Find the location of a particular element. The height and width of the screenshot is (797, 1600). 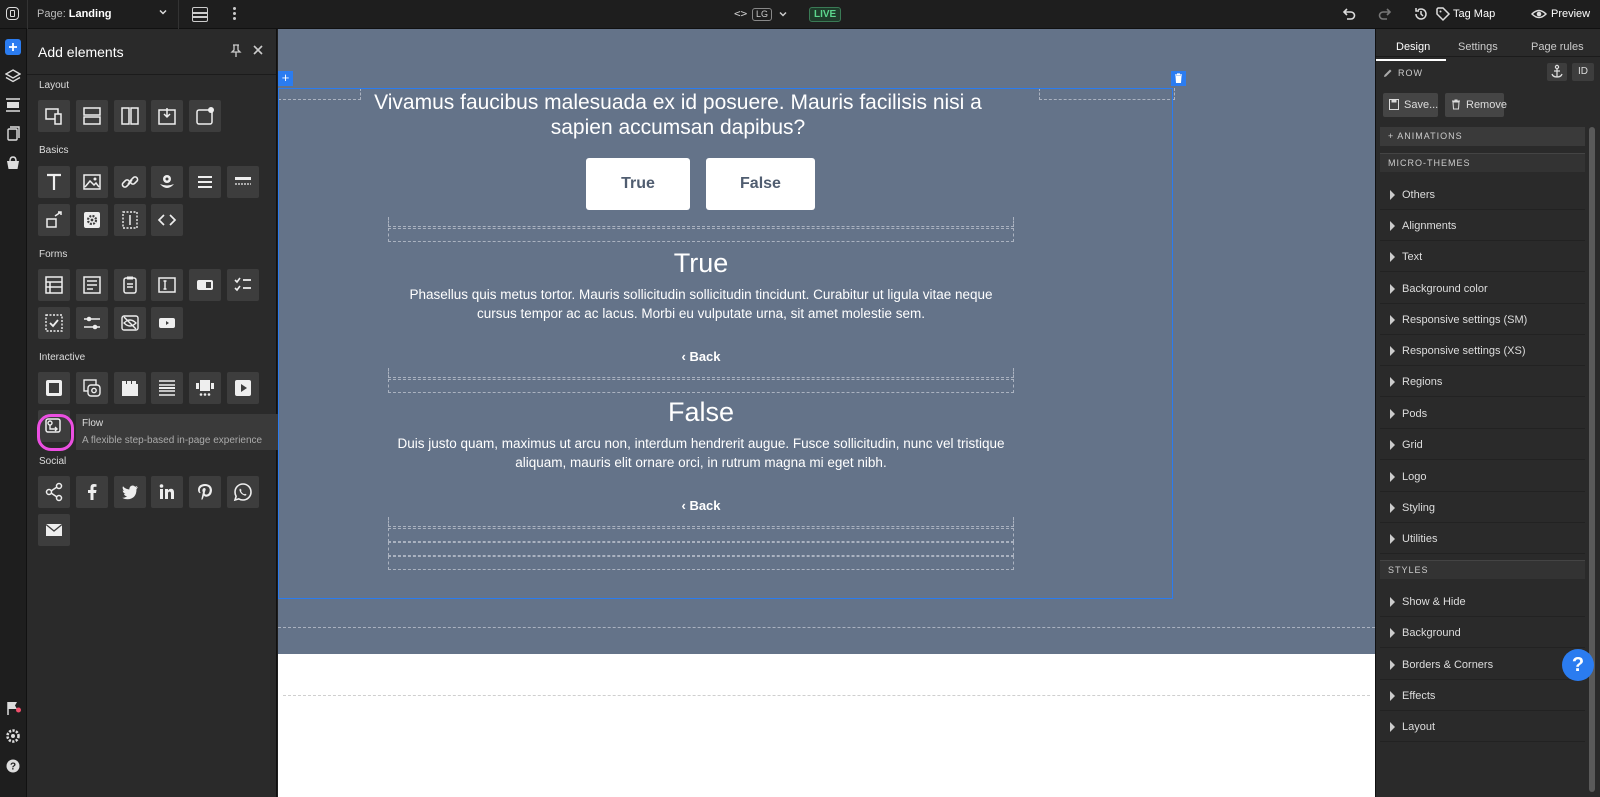

widget-element is located at coordinates (92, 220).